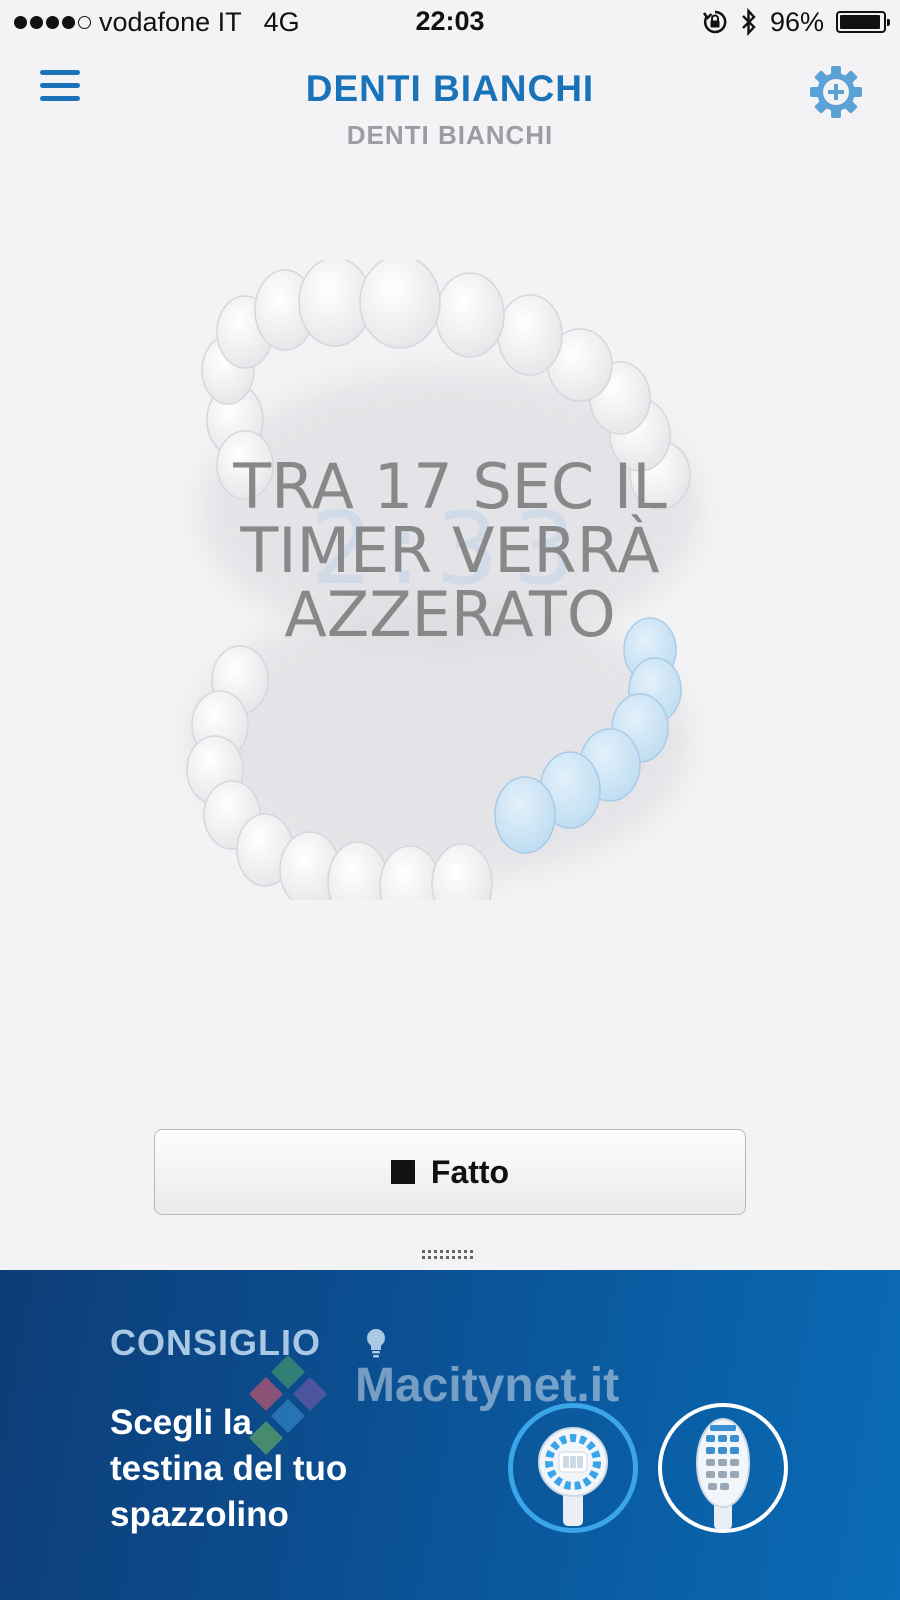  I want to click on gear-plus-icon, so click(836, 92).